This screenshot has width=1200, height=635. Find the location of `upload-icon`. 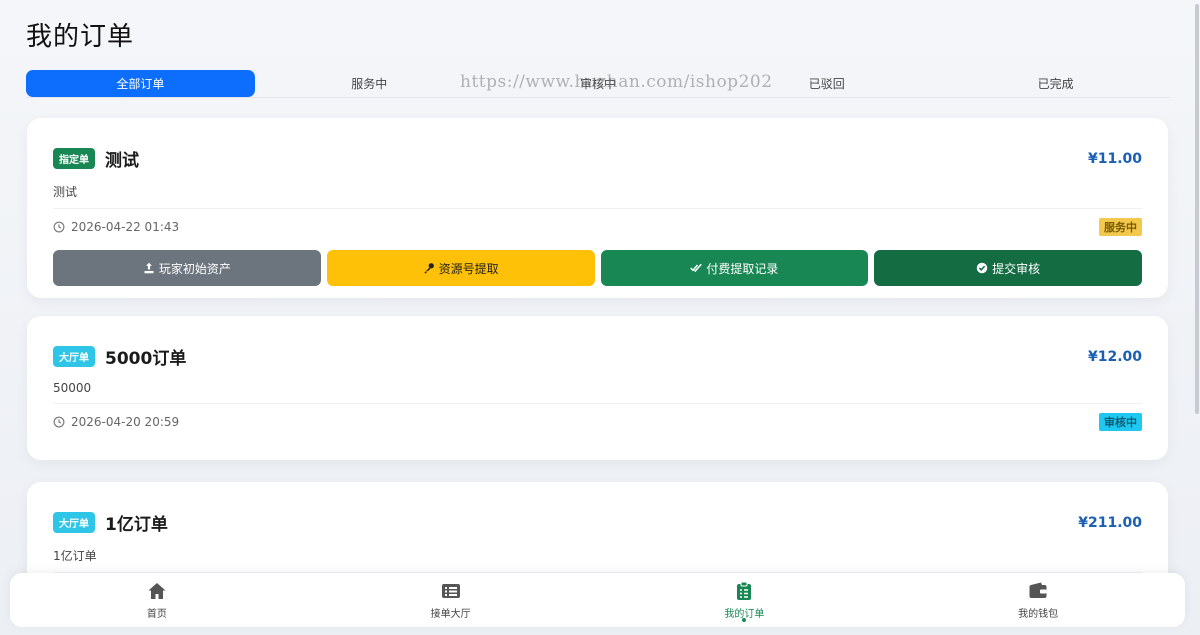

upload-icon is located at coordinates (149, 268).